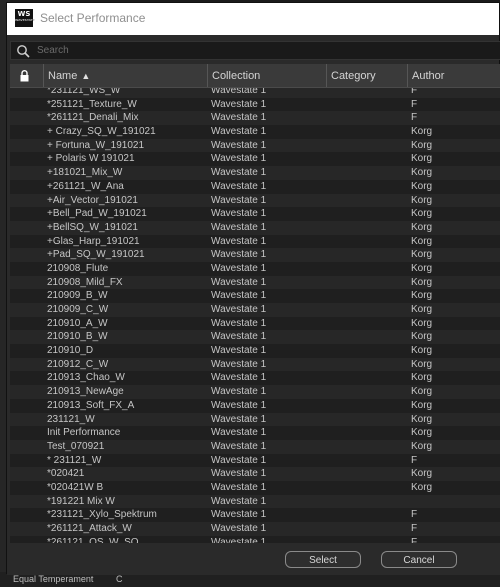 Image resolution: width=500 pixels, height=587 pixels. What do you see at coordinates (91, 159) in the screenshot?
I see `name-cell: + Polaris W 191021` at bounding box center [91, 159].